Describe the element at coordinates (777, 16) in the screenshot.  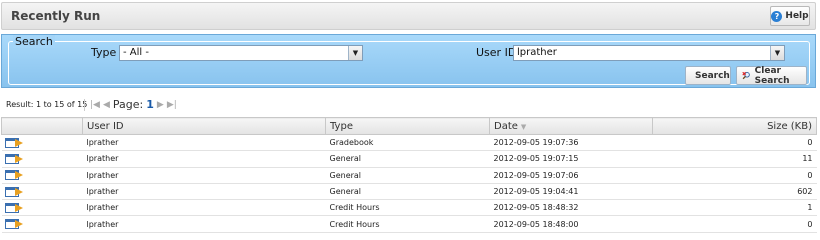
I see `help-question-icon: ?` at that location.